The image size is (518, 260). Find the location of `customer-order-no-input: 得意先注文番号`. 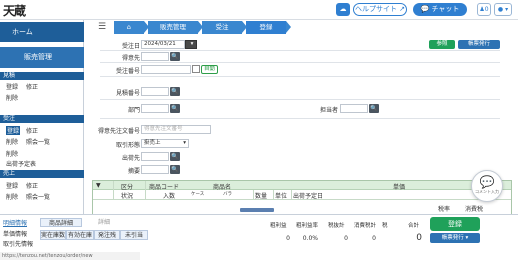

customer-order-no-input: 得意先注文番号 is located at coordinates (176, 129).